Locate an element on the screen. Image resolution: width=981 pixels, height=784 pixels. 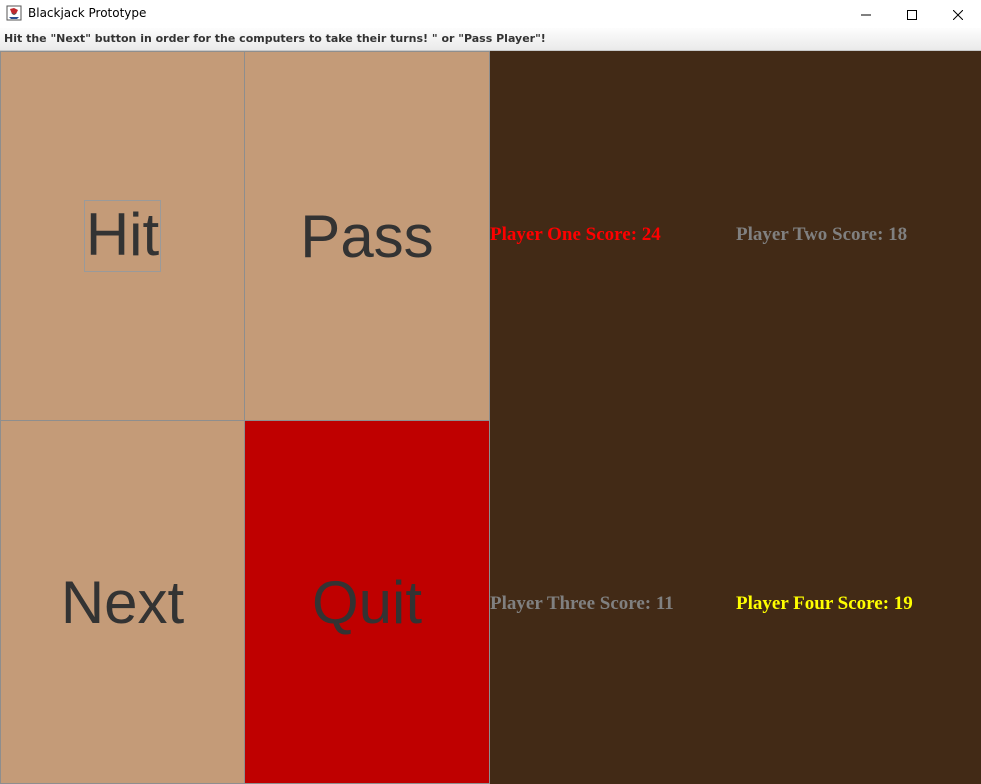
quit-button: Quit is located at coordinates (367, 602).